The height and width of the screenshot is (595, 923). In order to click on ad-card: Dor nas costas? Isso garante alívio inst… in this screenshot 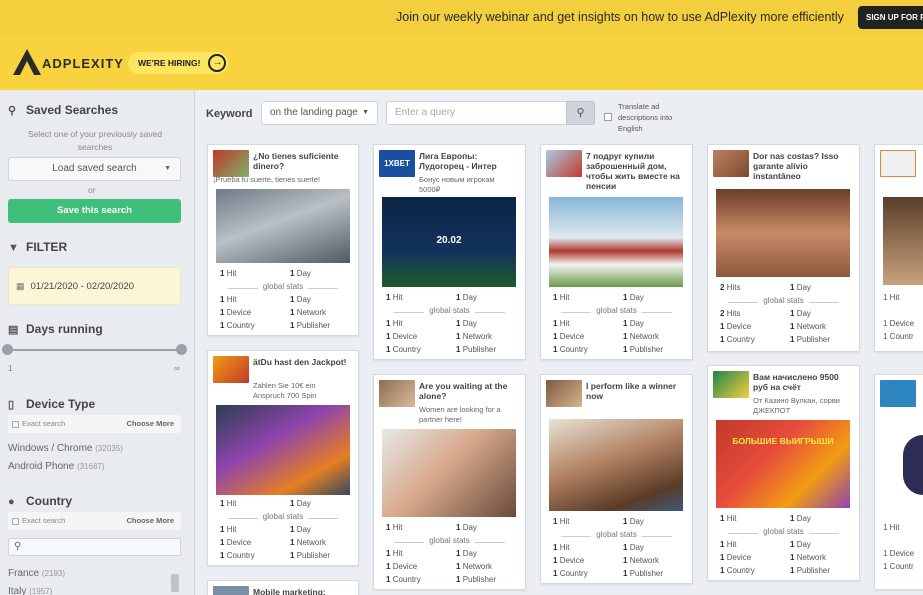, I will do `click(783, 248)`.